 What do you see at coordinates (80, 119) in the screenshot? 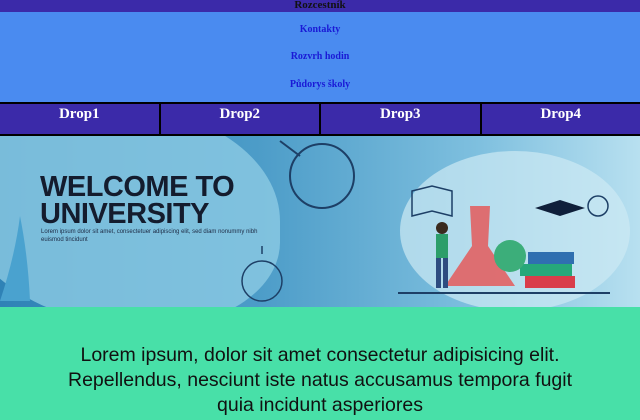
I see `dropdown-1: Drop1` at bounding box center [80, 119].